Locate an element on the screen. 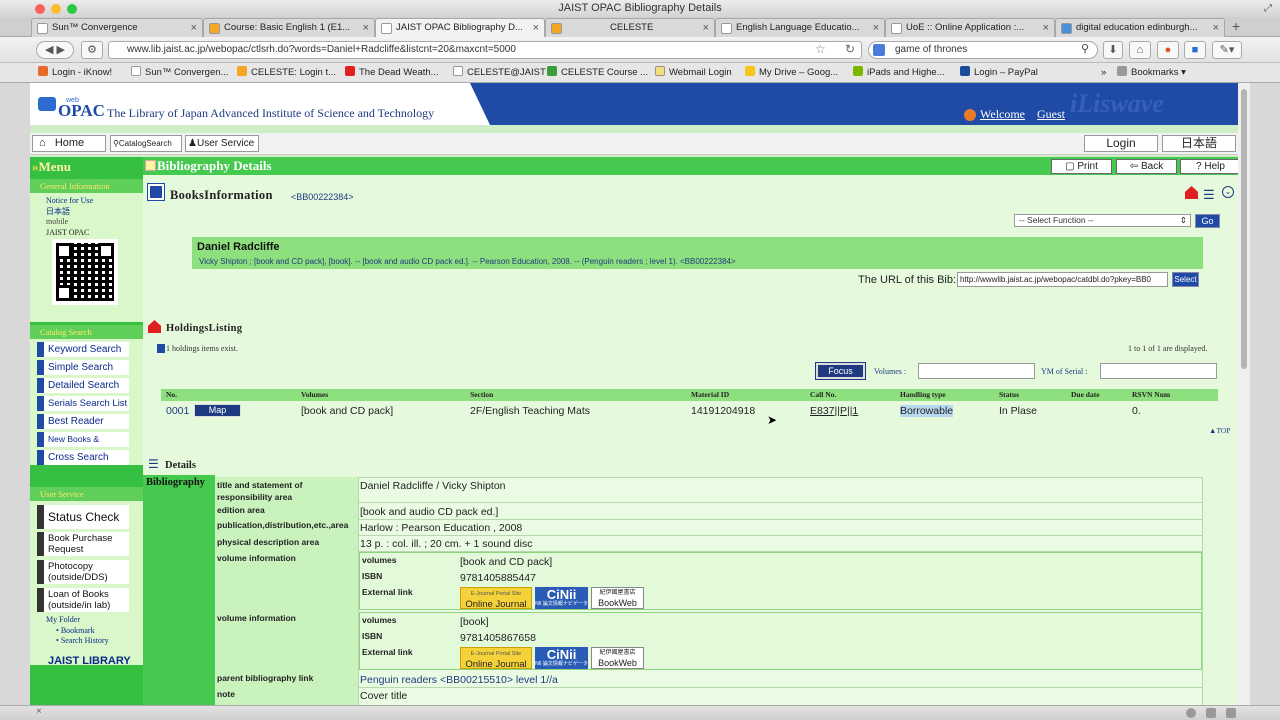 This screenshot has width=1280, height=720. search-input: game of thrones is located at coordinates (983, 50).